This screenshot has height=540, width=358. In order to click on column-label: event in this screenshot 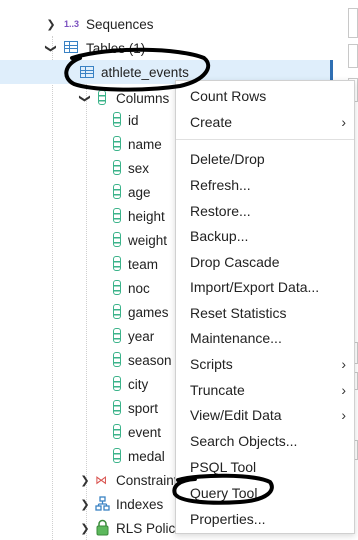, I will do `click(145, 432)`.